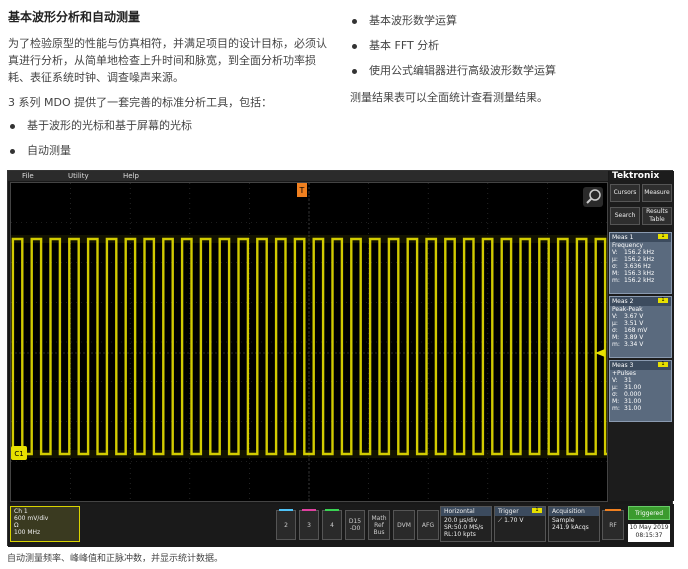 The image size is (688, 569). Describe the element at coordinates (131, 176) in the screenshot. I see `menu-help: Help` at that location.